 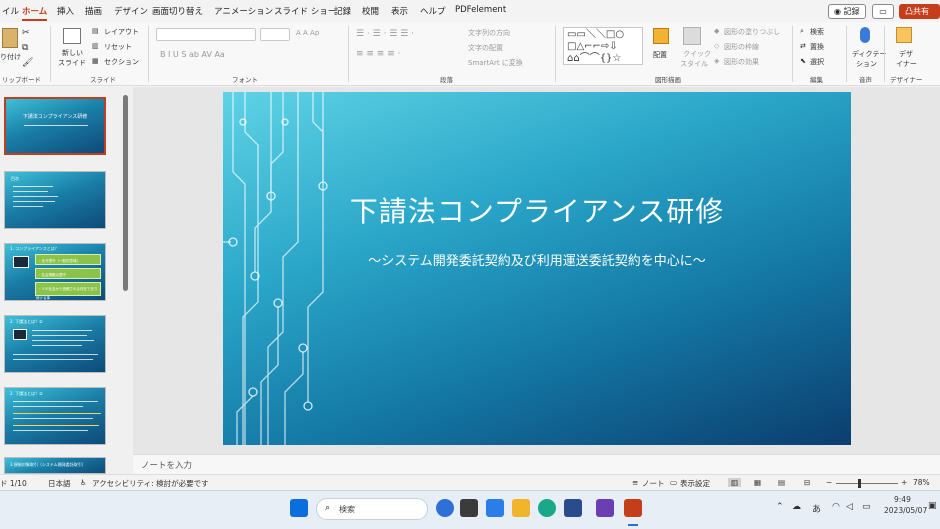 What do you see at coordinates (883, 11) in the screenshot?
I see `comment-icon: ▭` at bounding box center [883, 11].